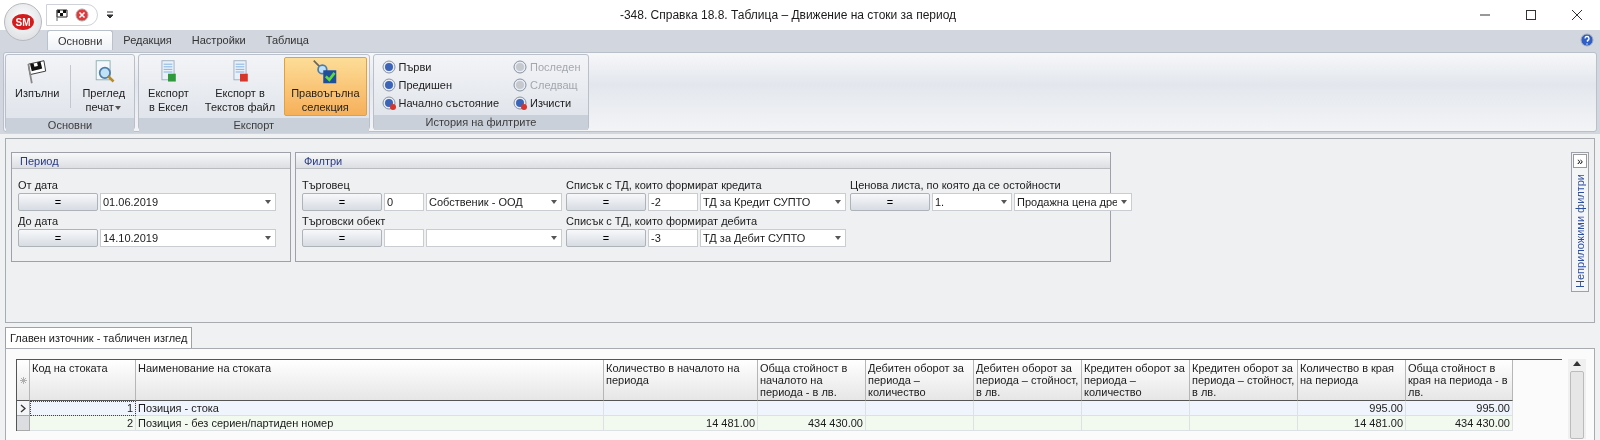 This screenshot has height=440, width=1600. What do you see at coordinates (23, 408) in the screenshot?
I see `row-selector` at bounding box center [23, 408].